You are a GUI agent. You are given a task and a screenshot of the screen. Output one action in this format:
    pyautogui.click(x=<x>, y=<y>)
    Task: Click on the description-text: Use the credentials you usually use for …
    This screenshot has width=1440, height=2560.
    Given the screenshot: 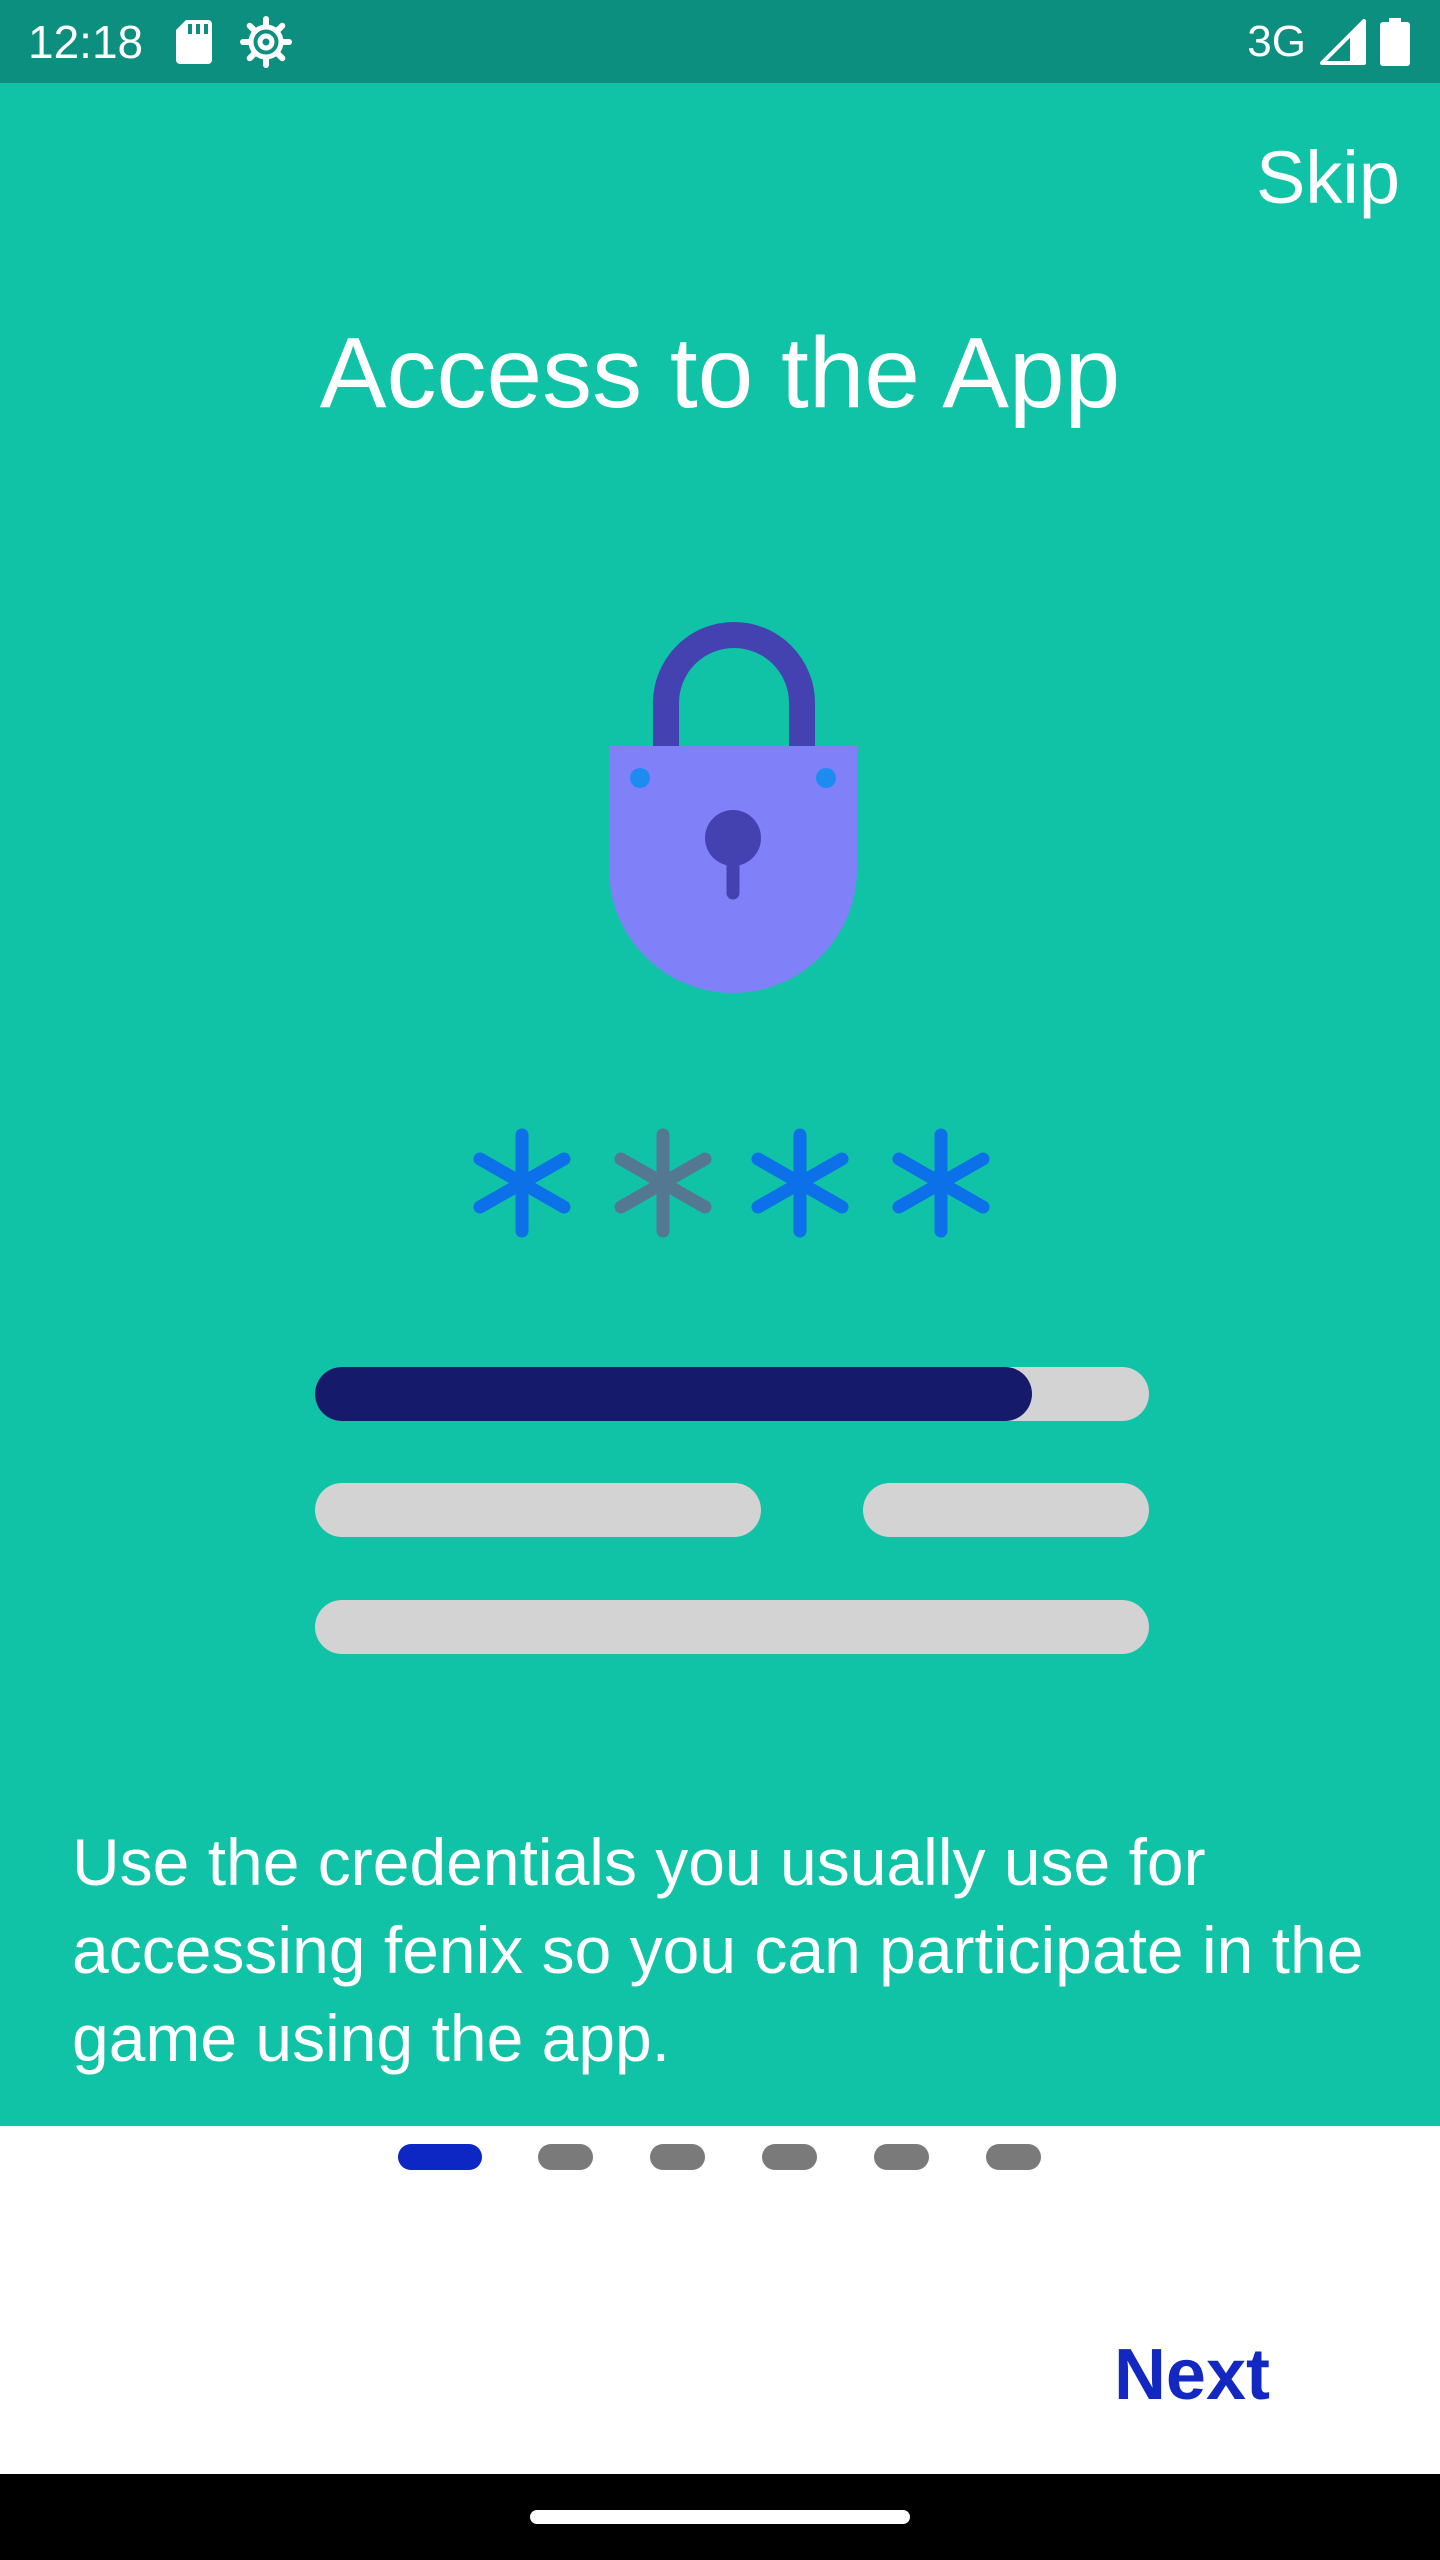 What is the action you would take?
    pyautogui.click(x=718, y=1950)
    